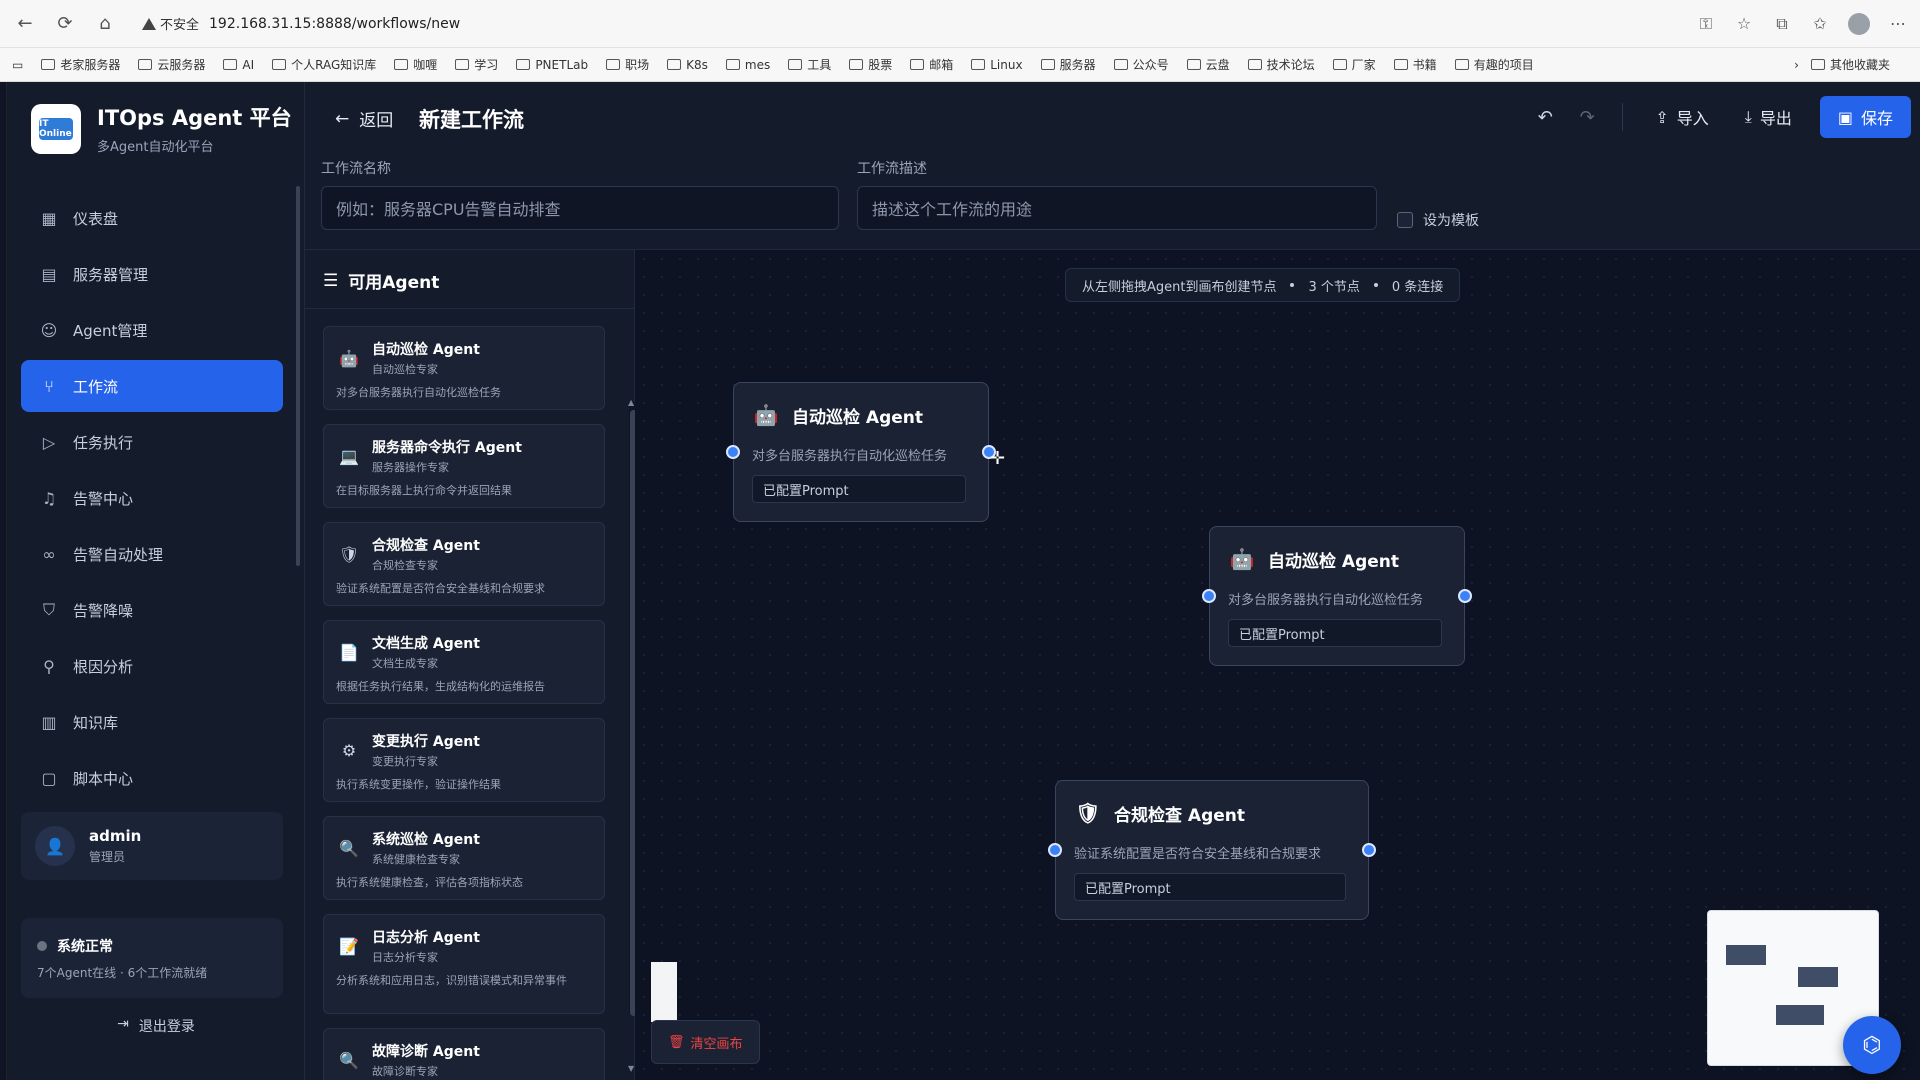 The image size is (1920, 1080). I want to click on key-icon: ⚿, so click(1706, 24).